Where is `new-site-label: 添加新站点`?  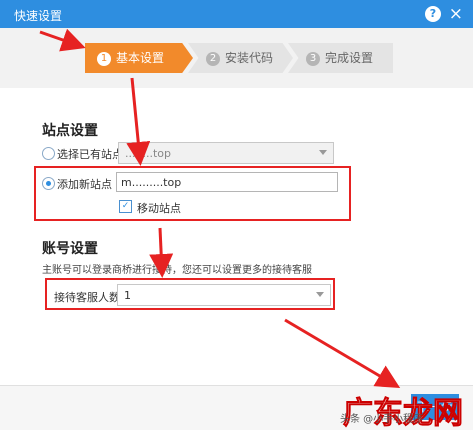 new-site-label: 添加新站点 is located at coordinates (84, 184).